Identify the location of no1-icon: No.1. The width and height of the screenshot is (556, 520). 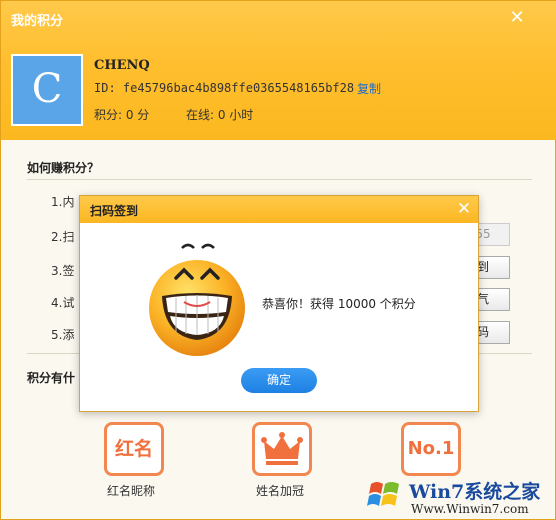
(431, 449).